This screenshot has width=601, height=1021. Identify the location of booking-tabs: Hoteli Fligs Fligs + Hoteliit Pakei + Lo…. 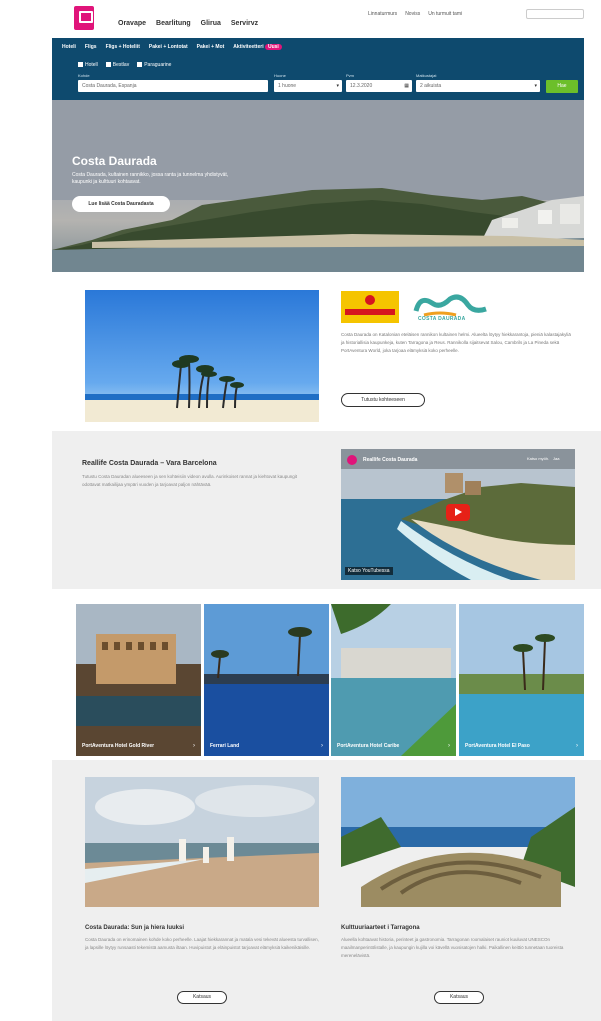
(172, 47).